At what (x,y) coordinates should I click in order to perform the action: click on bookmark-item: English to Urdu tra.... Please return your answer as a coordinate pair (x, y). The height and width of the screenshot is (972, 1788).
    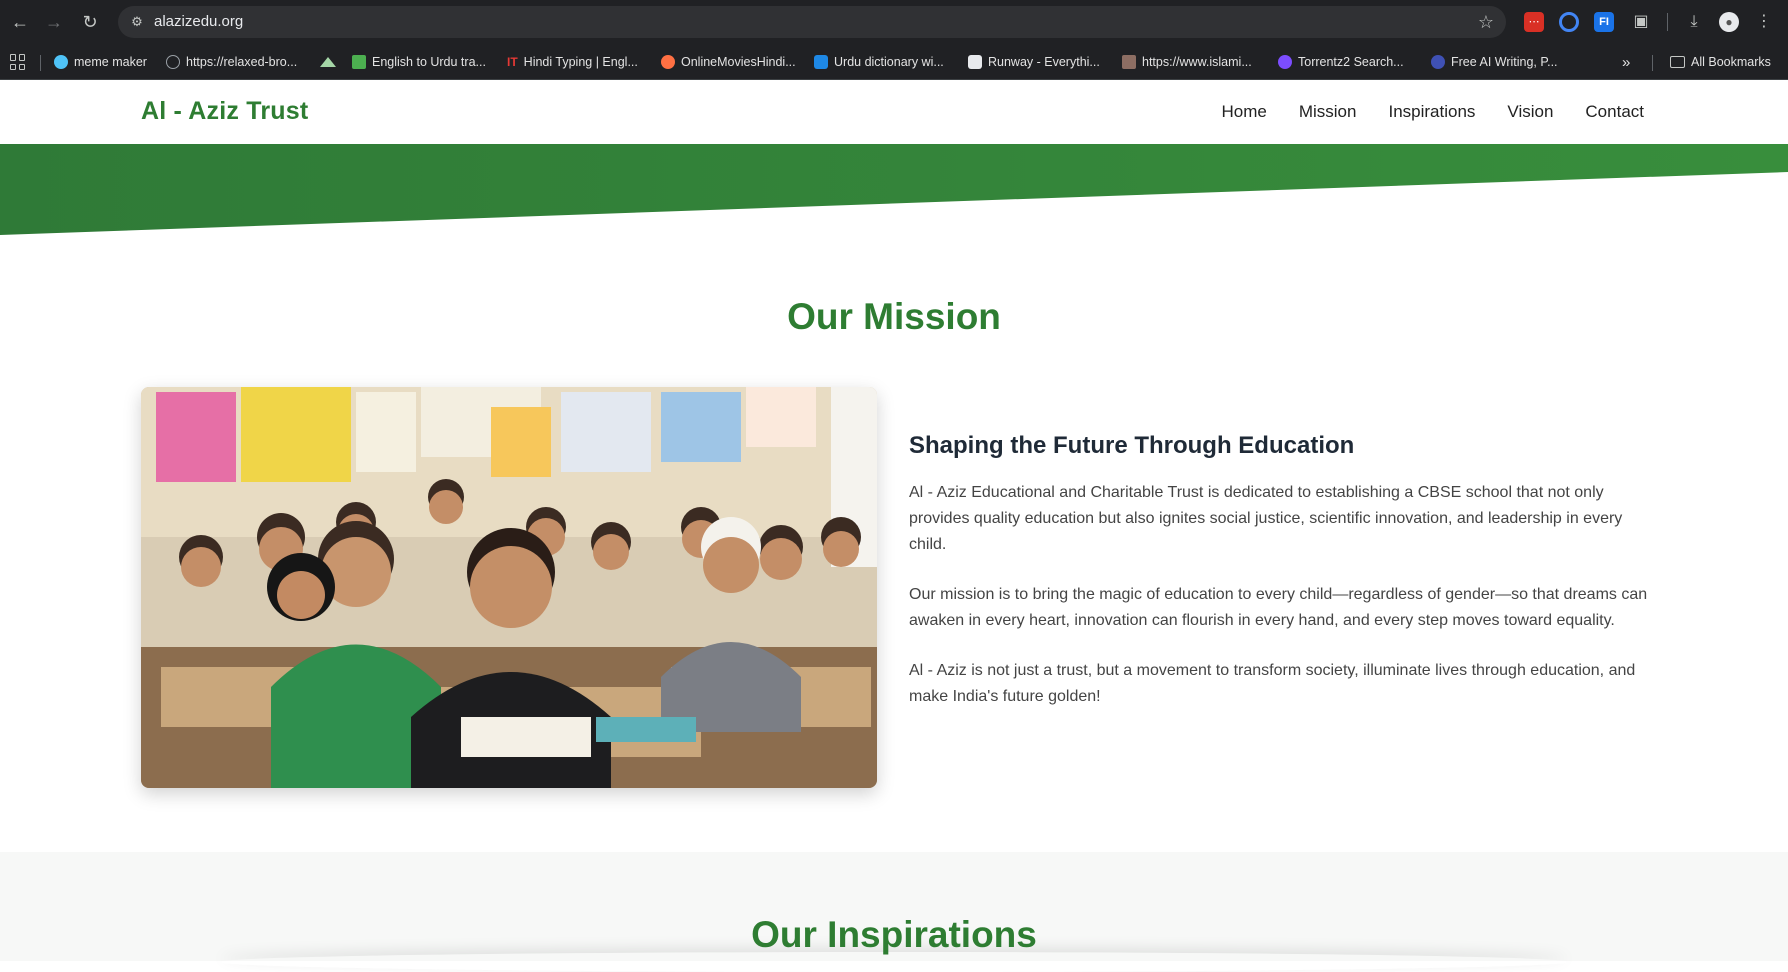
    Looking at the image, I should click on (419, 62).